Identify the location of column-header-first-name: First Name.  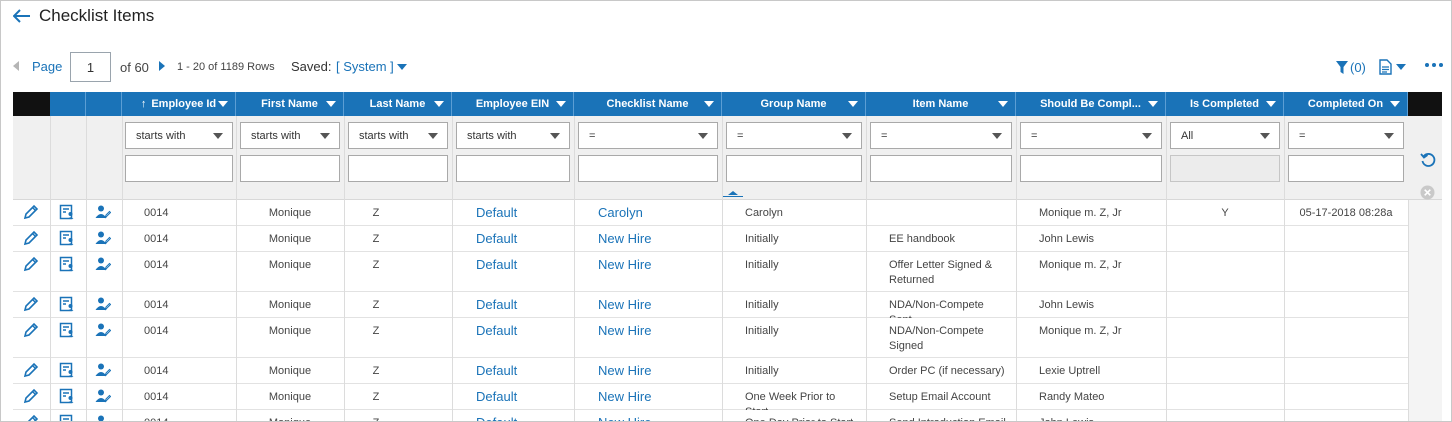
(290, 104).